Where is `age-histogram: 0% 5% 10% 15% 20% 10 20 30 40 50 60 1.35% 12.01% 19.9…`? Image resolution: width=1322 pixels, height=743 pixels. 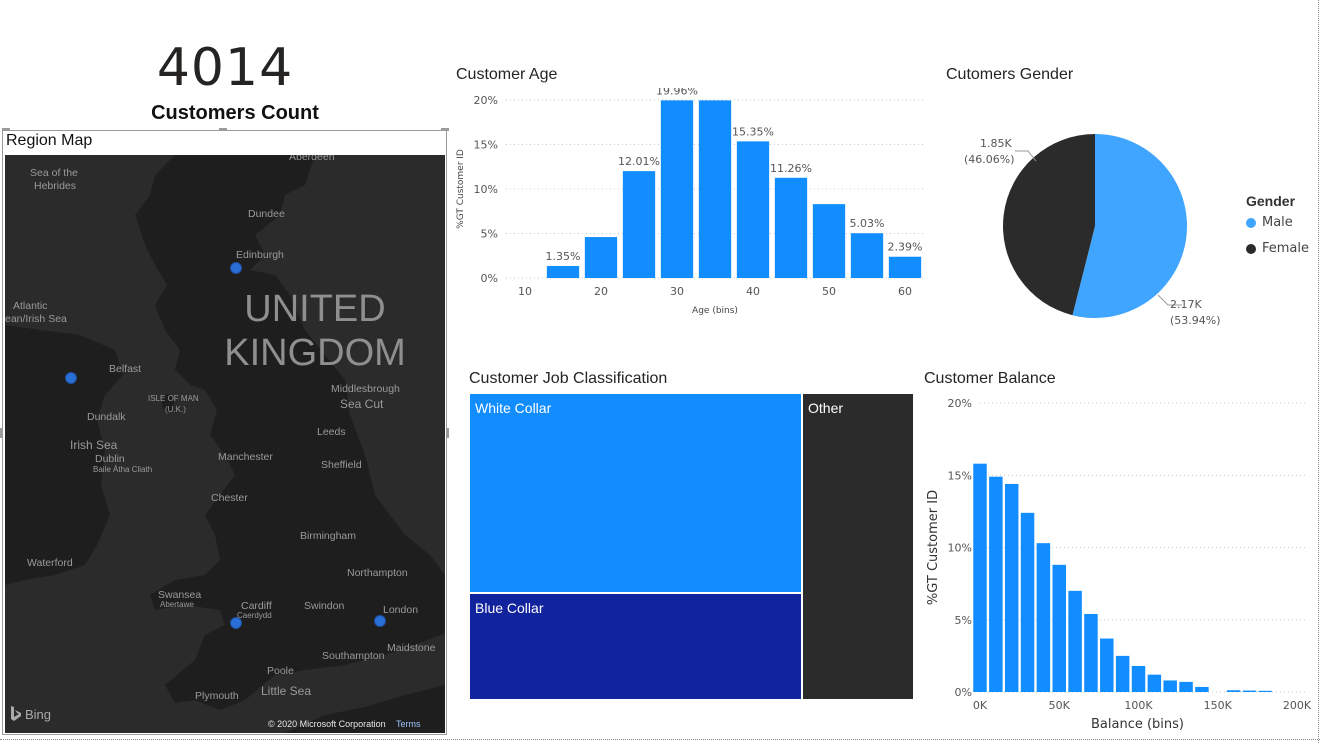
age-histogram: 0% 5% 10% 15% 20% 10 20 30 40 50 60 1.35% 12.01% 19.9… is located at coordinates (688, 205).